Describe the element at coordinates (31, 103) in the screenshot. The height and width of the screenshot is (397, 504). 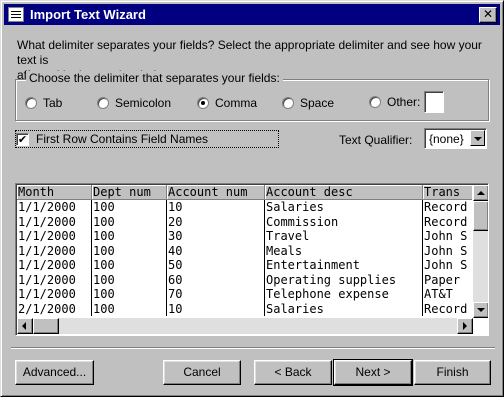
I see `radio-tab-circle` at that location.